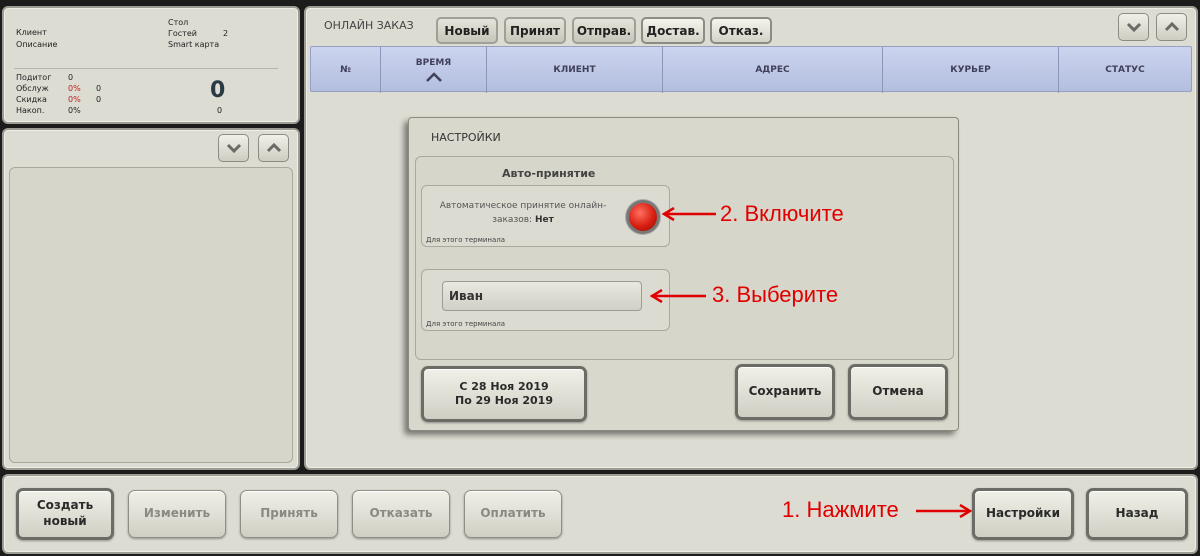  Describe the element at coordinates (433, 63) in the screenshot. I see `column-time-label: ВРЕМЯ` at that location.